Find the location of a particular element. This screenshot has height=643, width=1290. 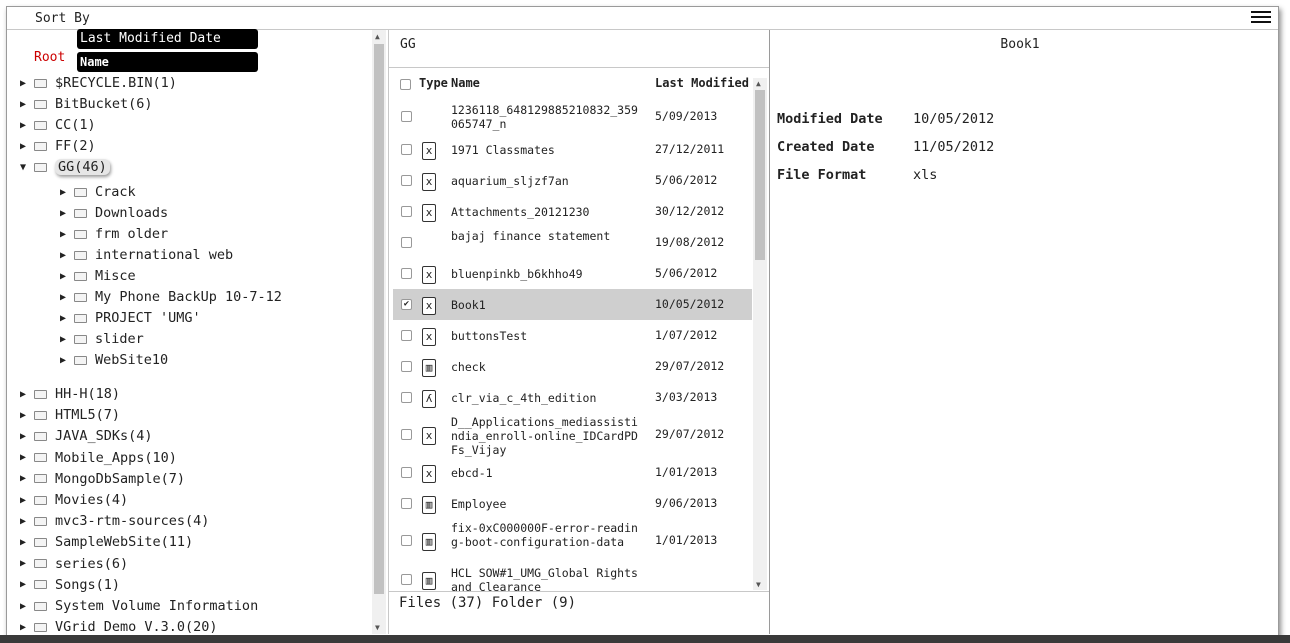

collapse-arrow-icon: ▼ is located at coordinates (27, 167).